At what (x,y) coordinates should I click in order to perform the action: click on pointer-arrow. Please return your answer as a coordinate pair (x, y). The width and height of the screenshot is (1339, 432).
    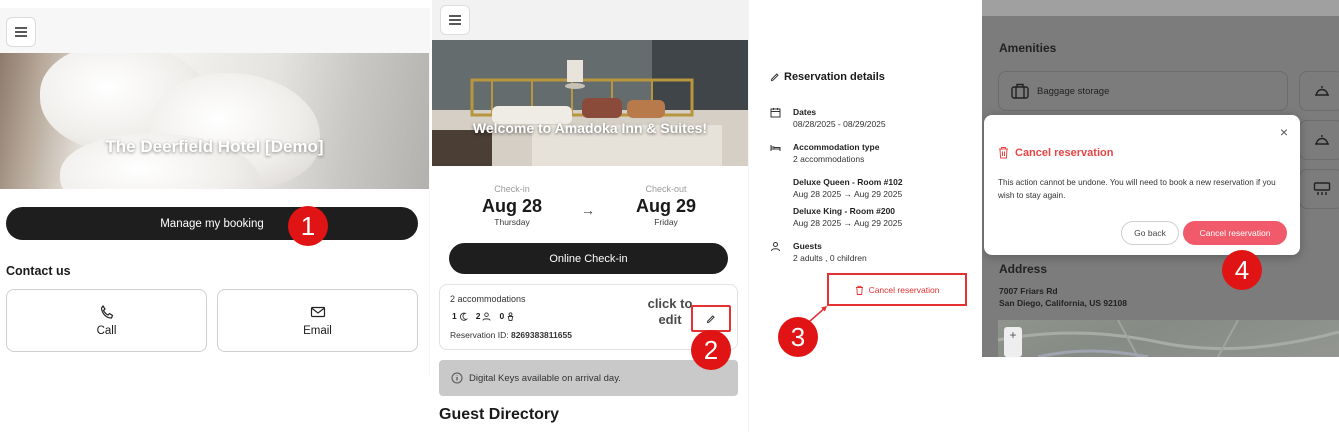
    Looking at the image, I should click on (818, 314).